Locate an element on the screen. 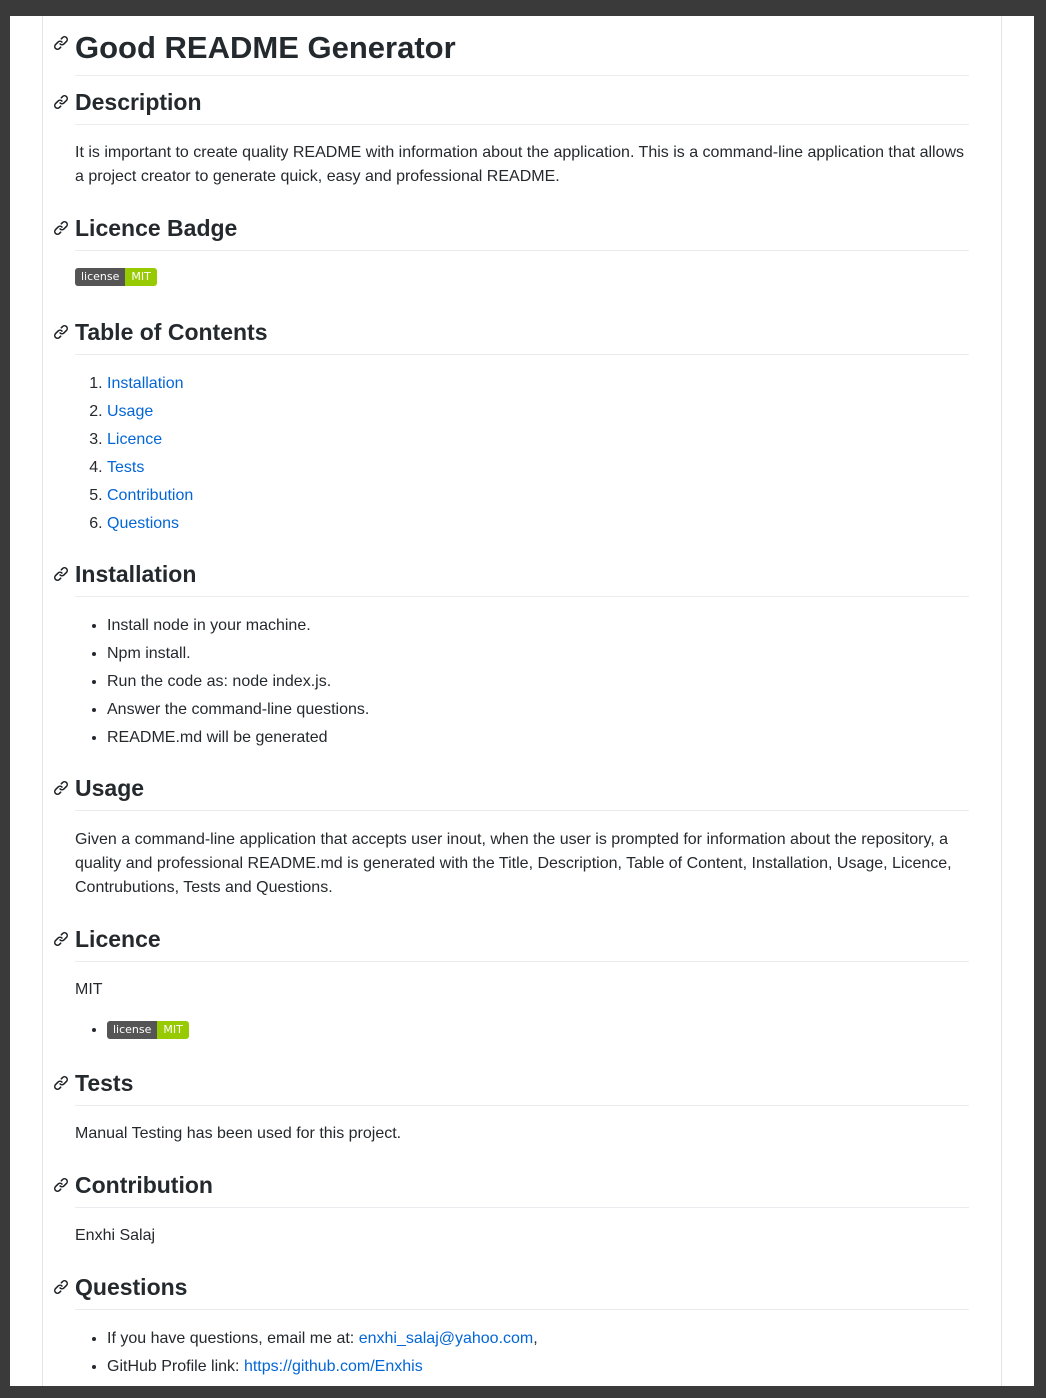  toc-item: Licence is located at coordinates (538, 442).